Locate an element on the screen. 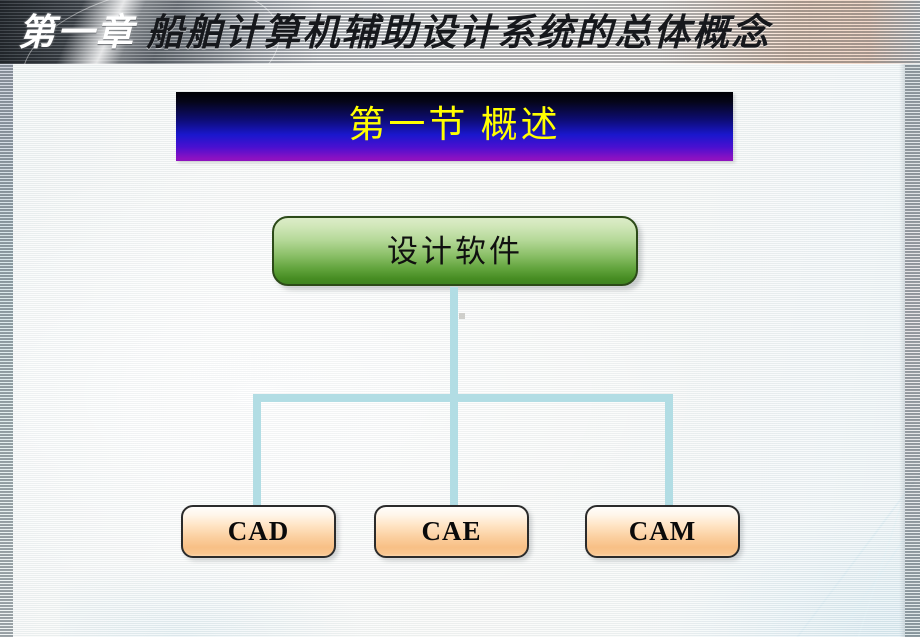 This screenshot has width=920, height=637. diagram-node-cad: CAD is located at coordinates (258, 531).